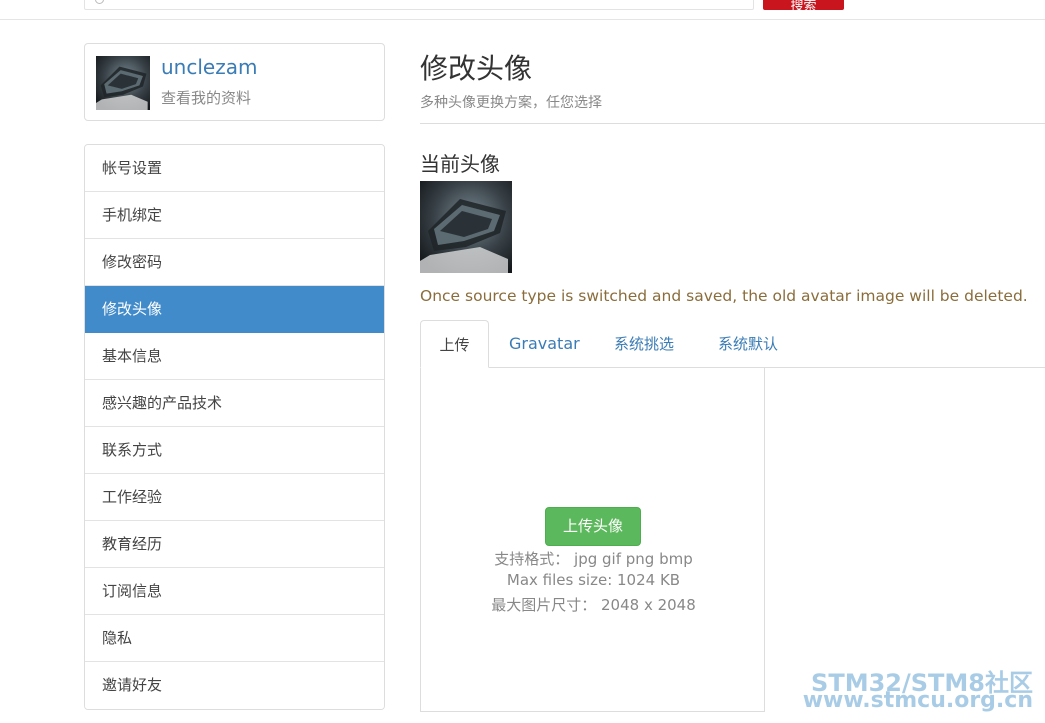 This screenshot has height=723, width=1045. I want to click on search-input, so click(419, 5).